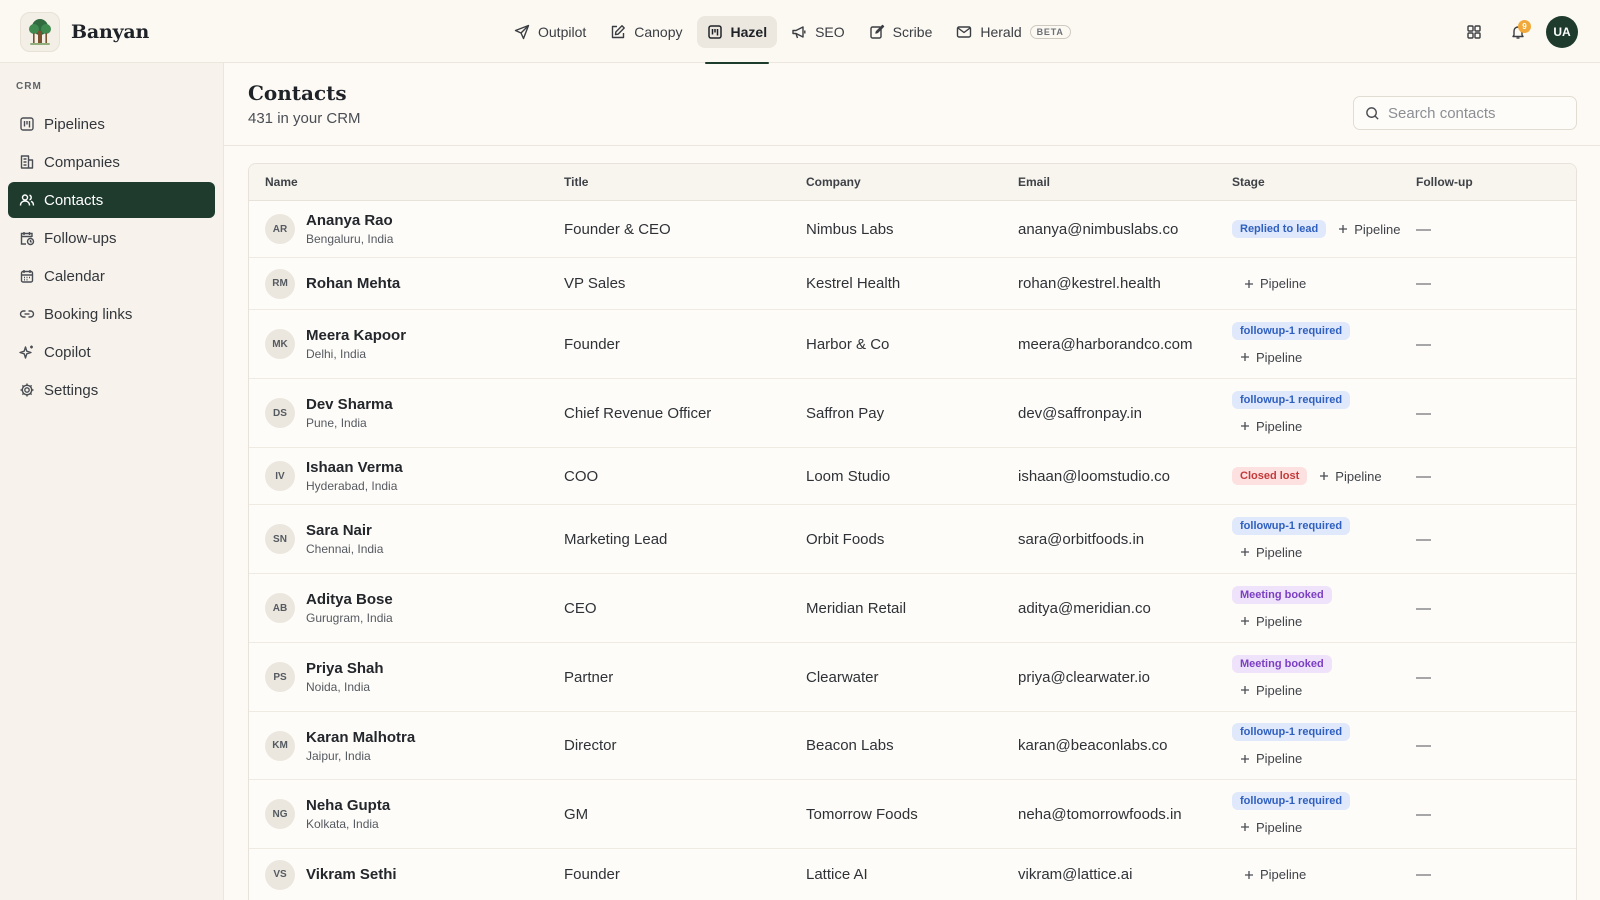 The height and width of the screenshot is (900, 1600). What do you see at coordinates (31, 238) in the screenshot?
I see `calendar-clock-icon` at bounding box center [31, 238].